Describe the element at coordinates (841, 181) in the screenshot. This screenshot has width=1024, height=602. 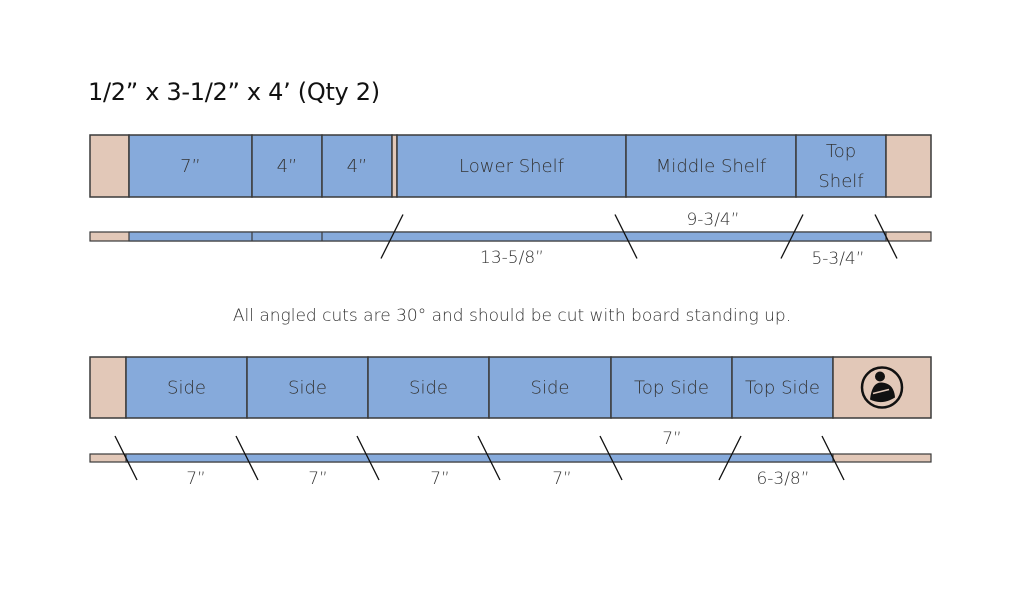
I see `board-1-piece-label: Shelf` at that location.